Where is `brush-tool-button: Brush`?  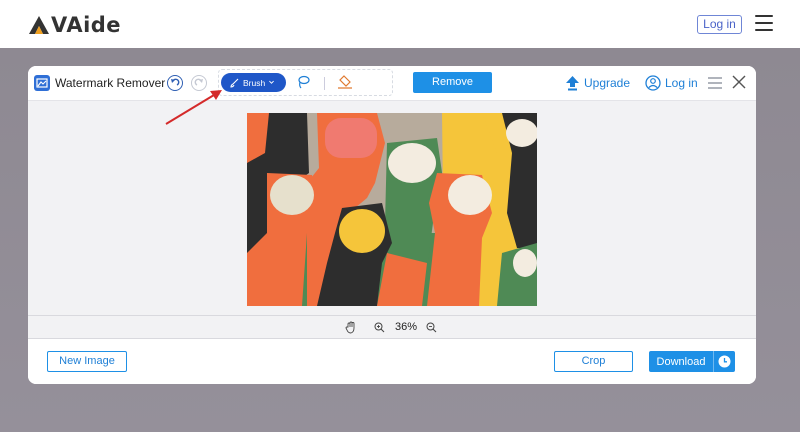 brush-tool-button: Brush is located at coordinates (253, 82).